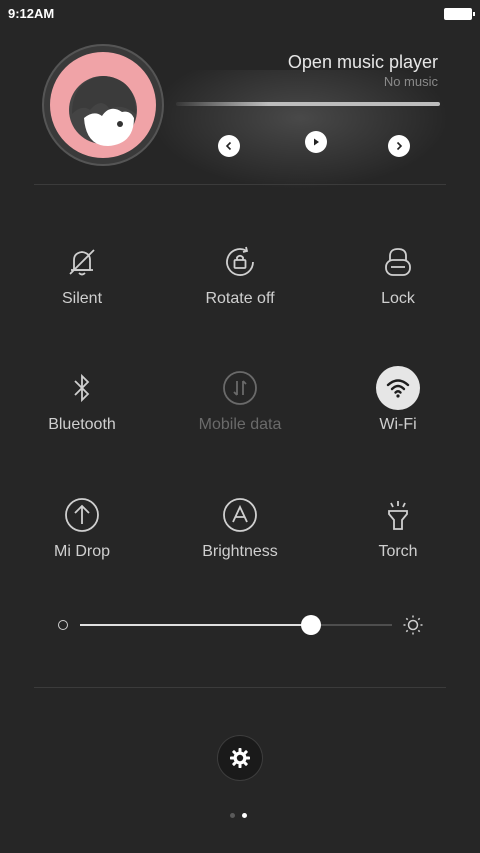  I want to click on toggle-rotate: Rotate off, so click(240, 290).